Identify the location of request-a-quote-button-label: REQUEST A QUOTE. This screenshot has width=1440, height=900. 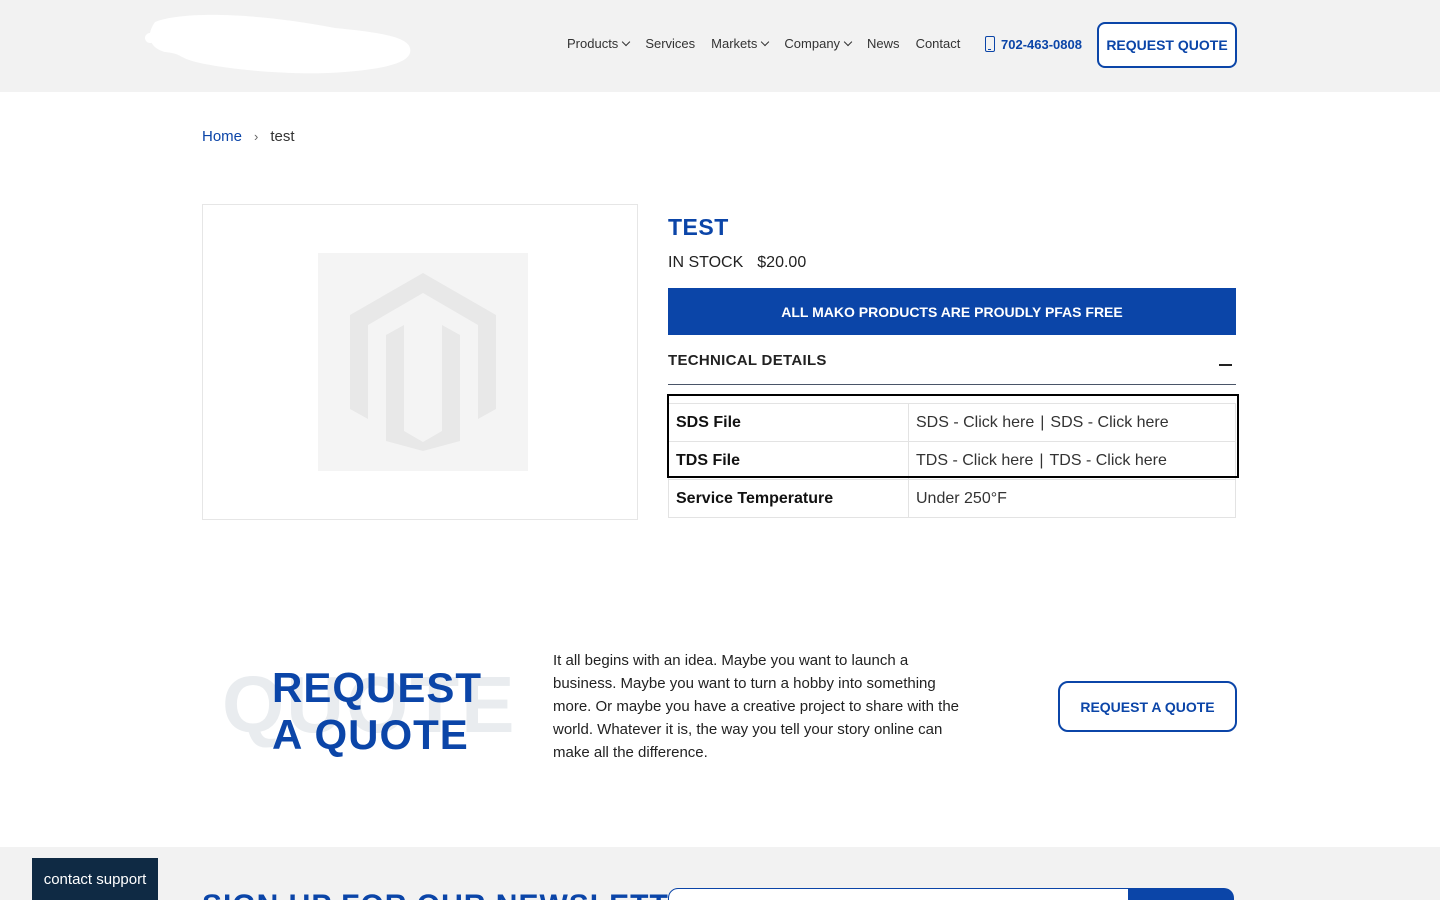
(1147, 706).